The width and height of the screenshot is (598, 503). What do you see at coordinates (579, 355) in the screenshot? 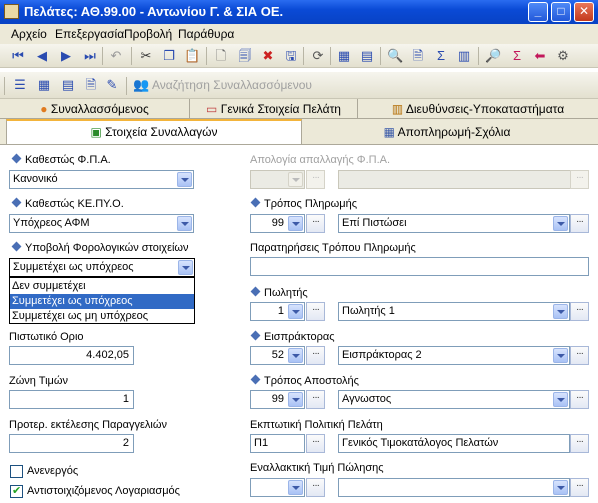
I see `collector-more-button: ···` at bounding box center [579, 355].